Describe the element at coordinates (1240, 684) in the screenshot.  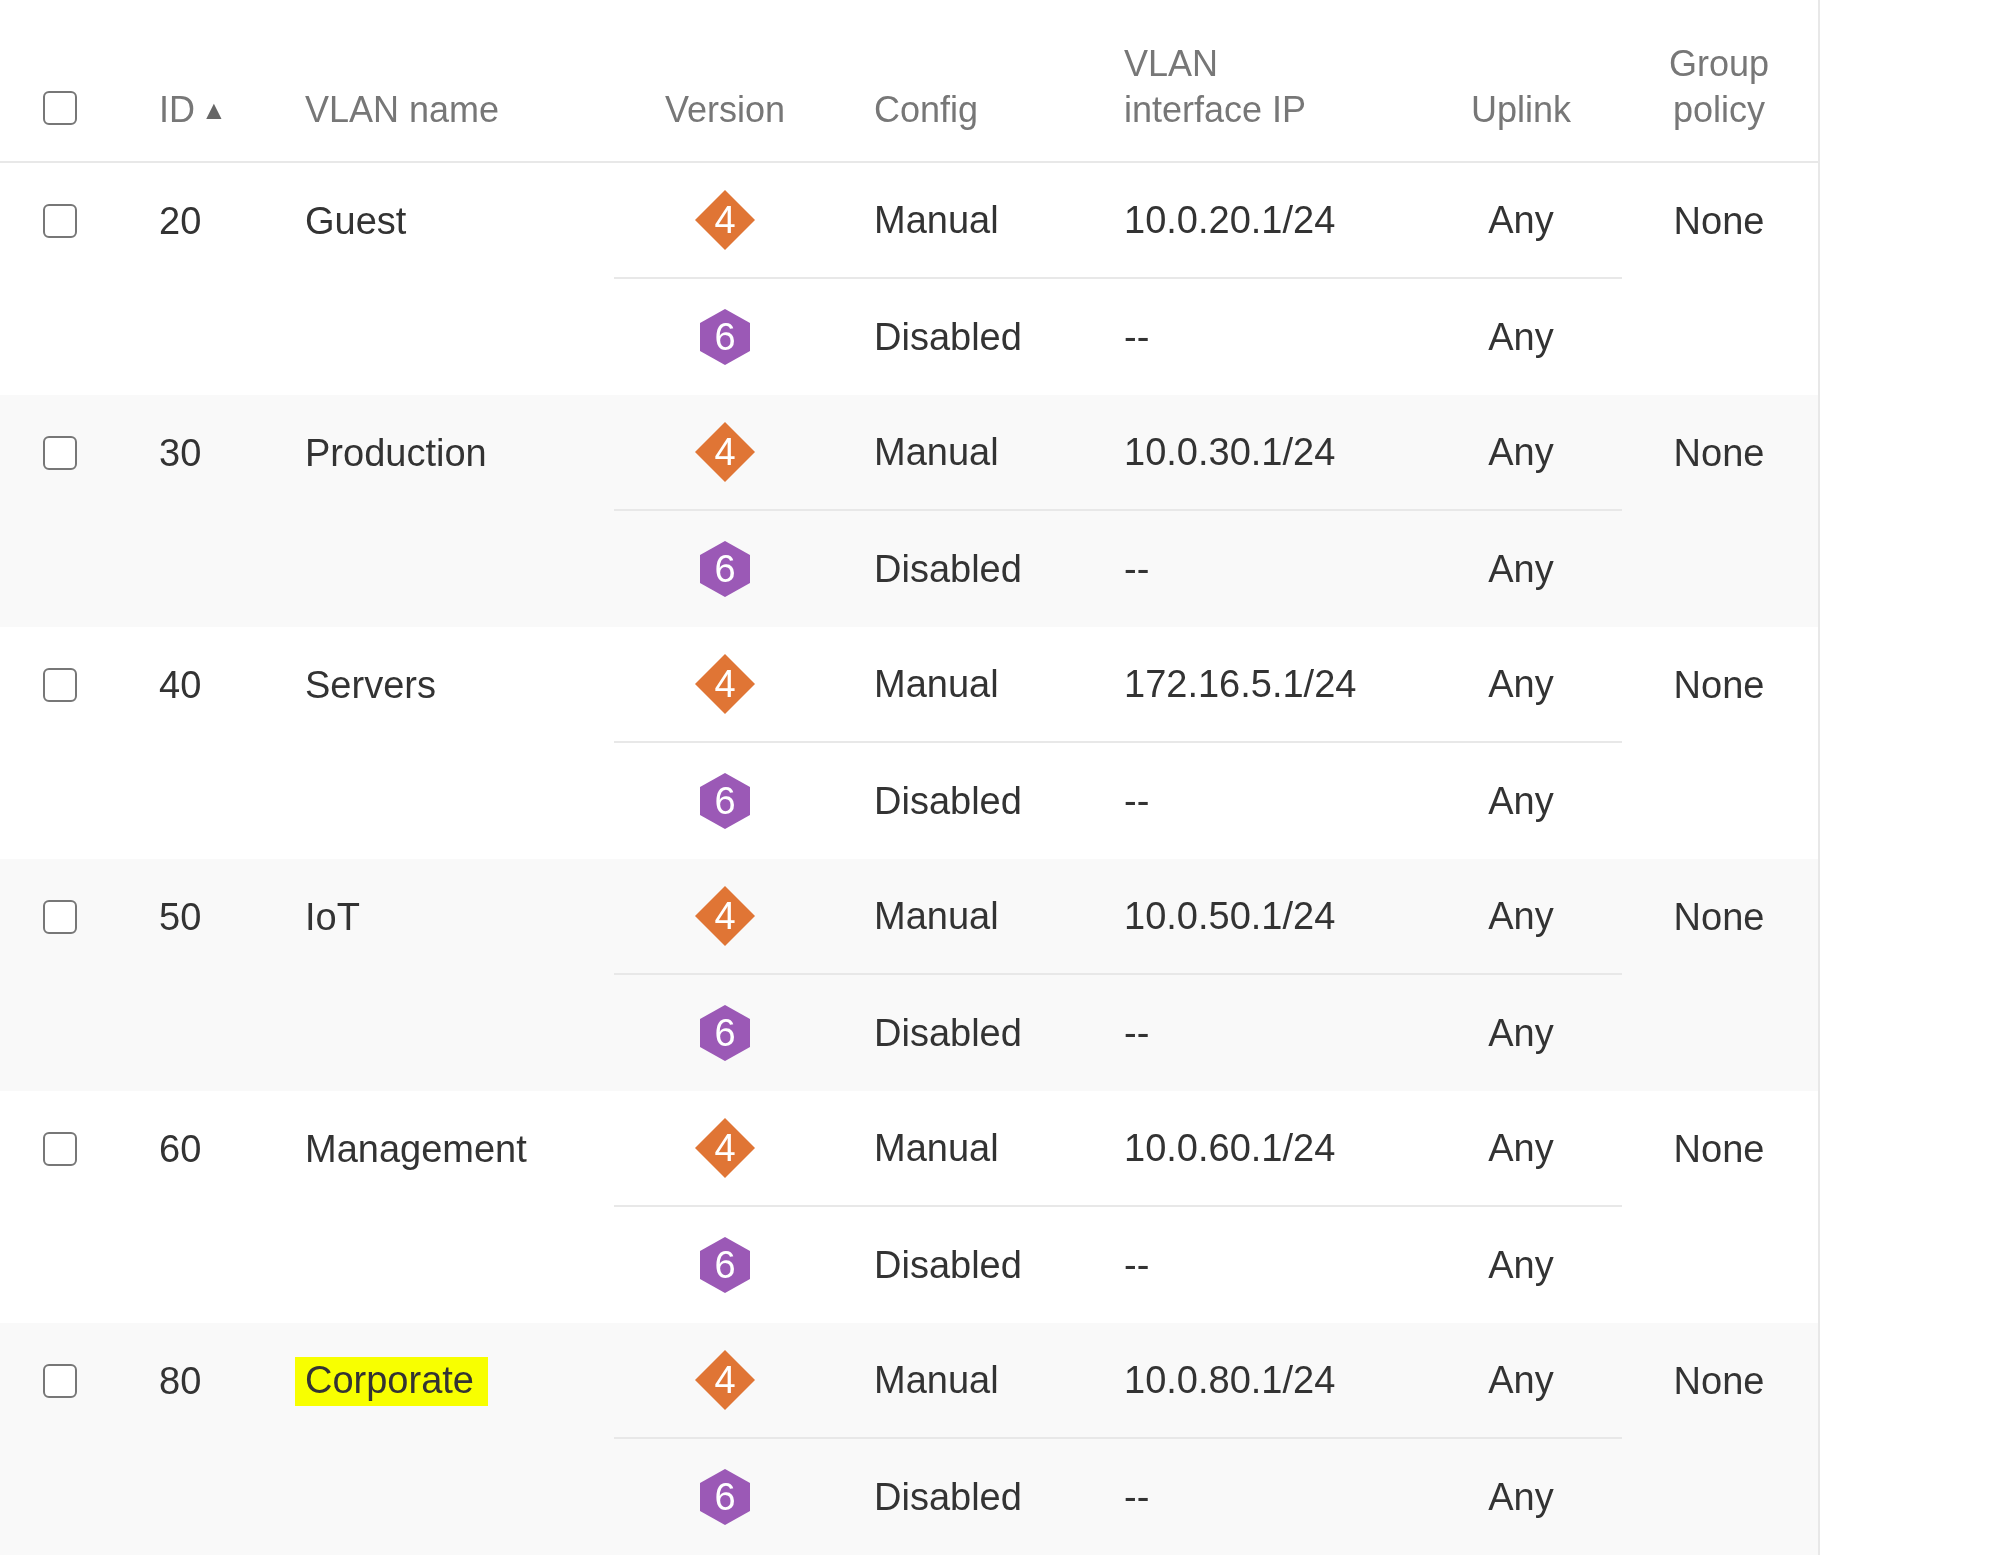
I see `ip-address: 172.16.5.1/24` at that location.